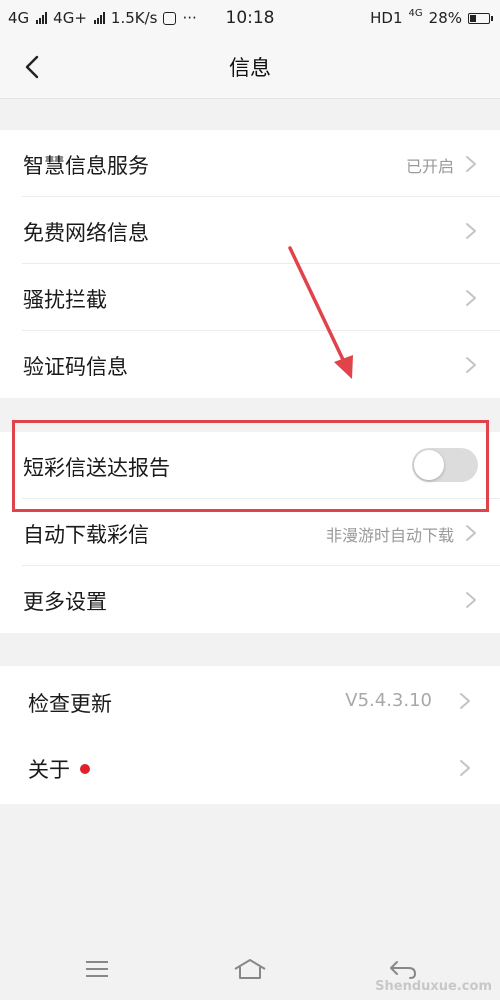 Image resolution: width=500 pixels, height=1000 pixels. I want to click on home-button, so click(250, 969).